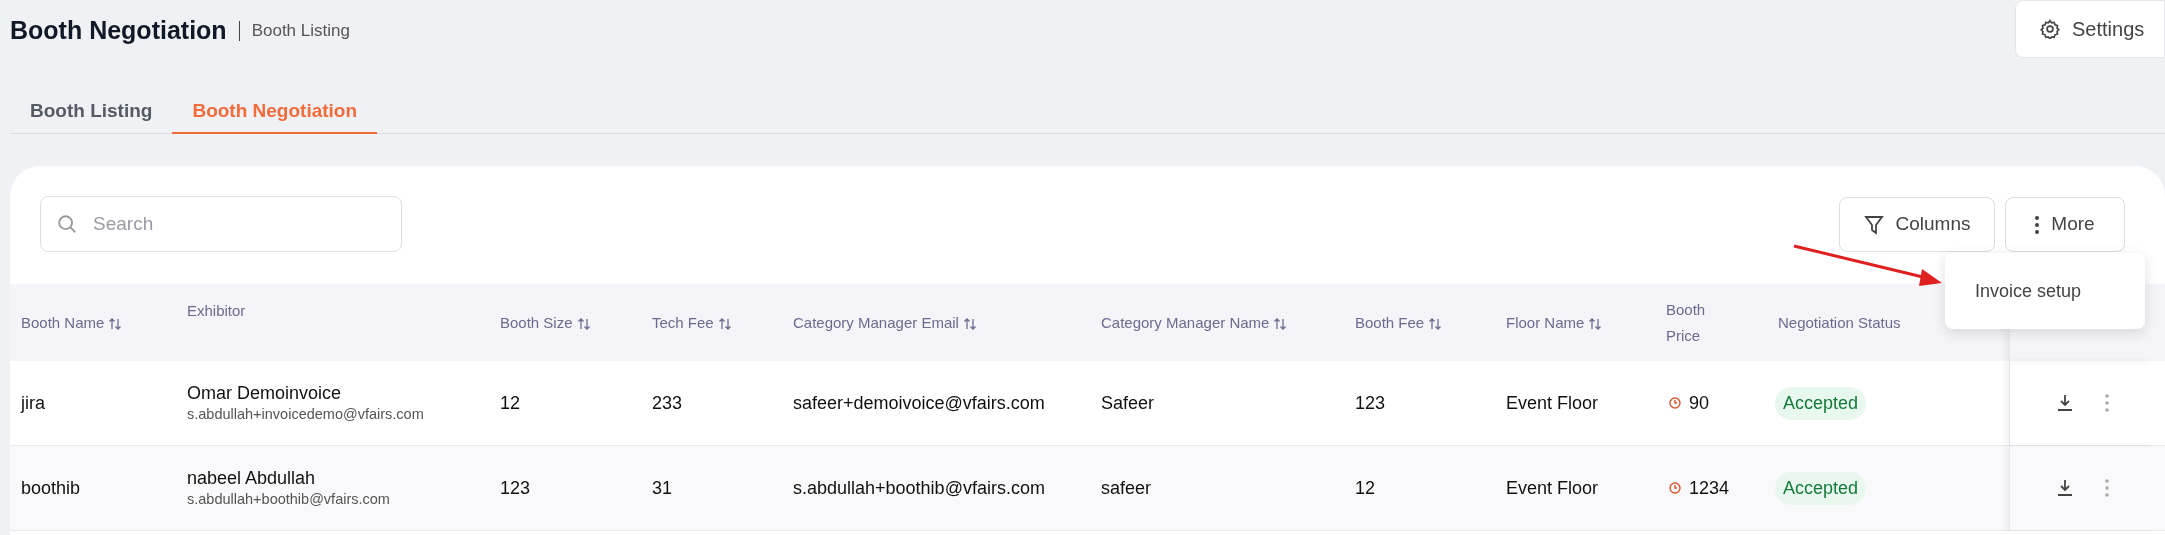  What do you see at coordinates (67, 224) in the screenshot?
I see `search-icon` at bounding box center [67, 224].